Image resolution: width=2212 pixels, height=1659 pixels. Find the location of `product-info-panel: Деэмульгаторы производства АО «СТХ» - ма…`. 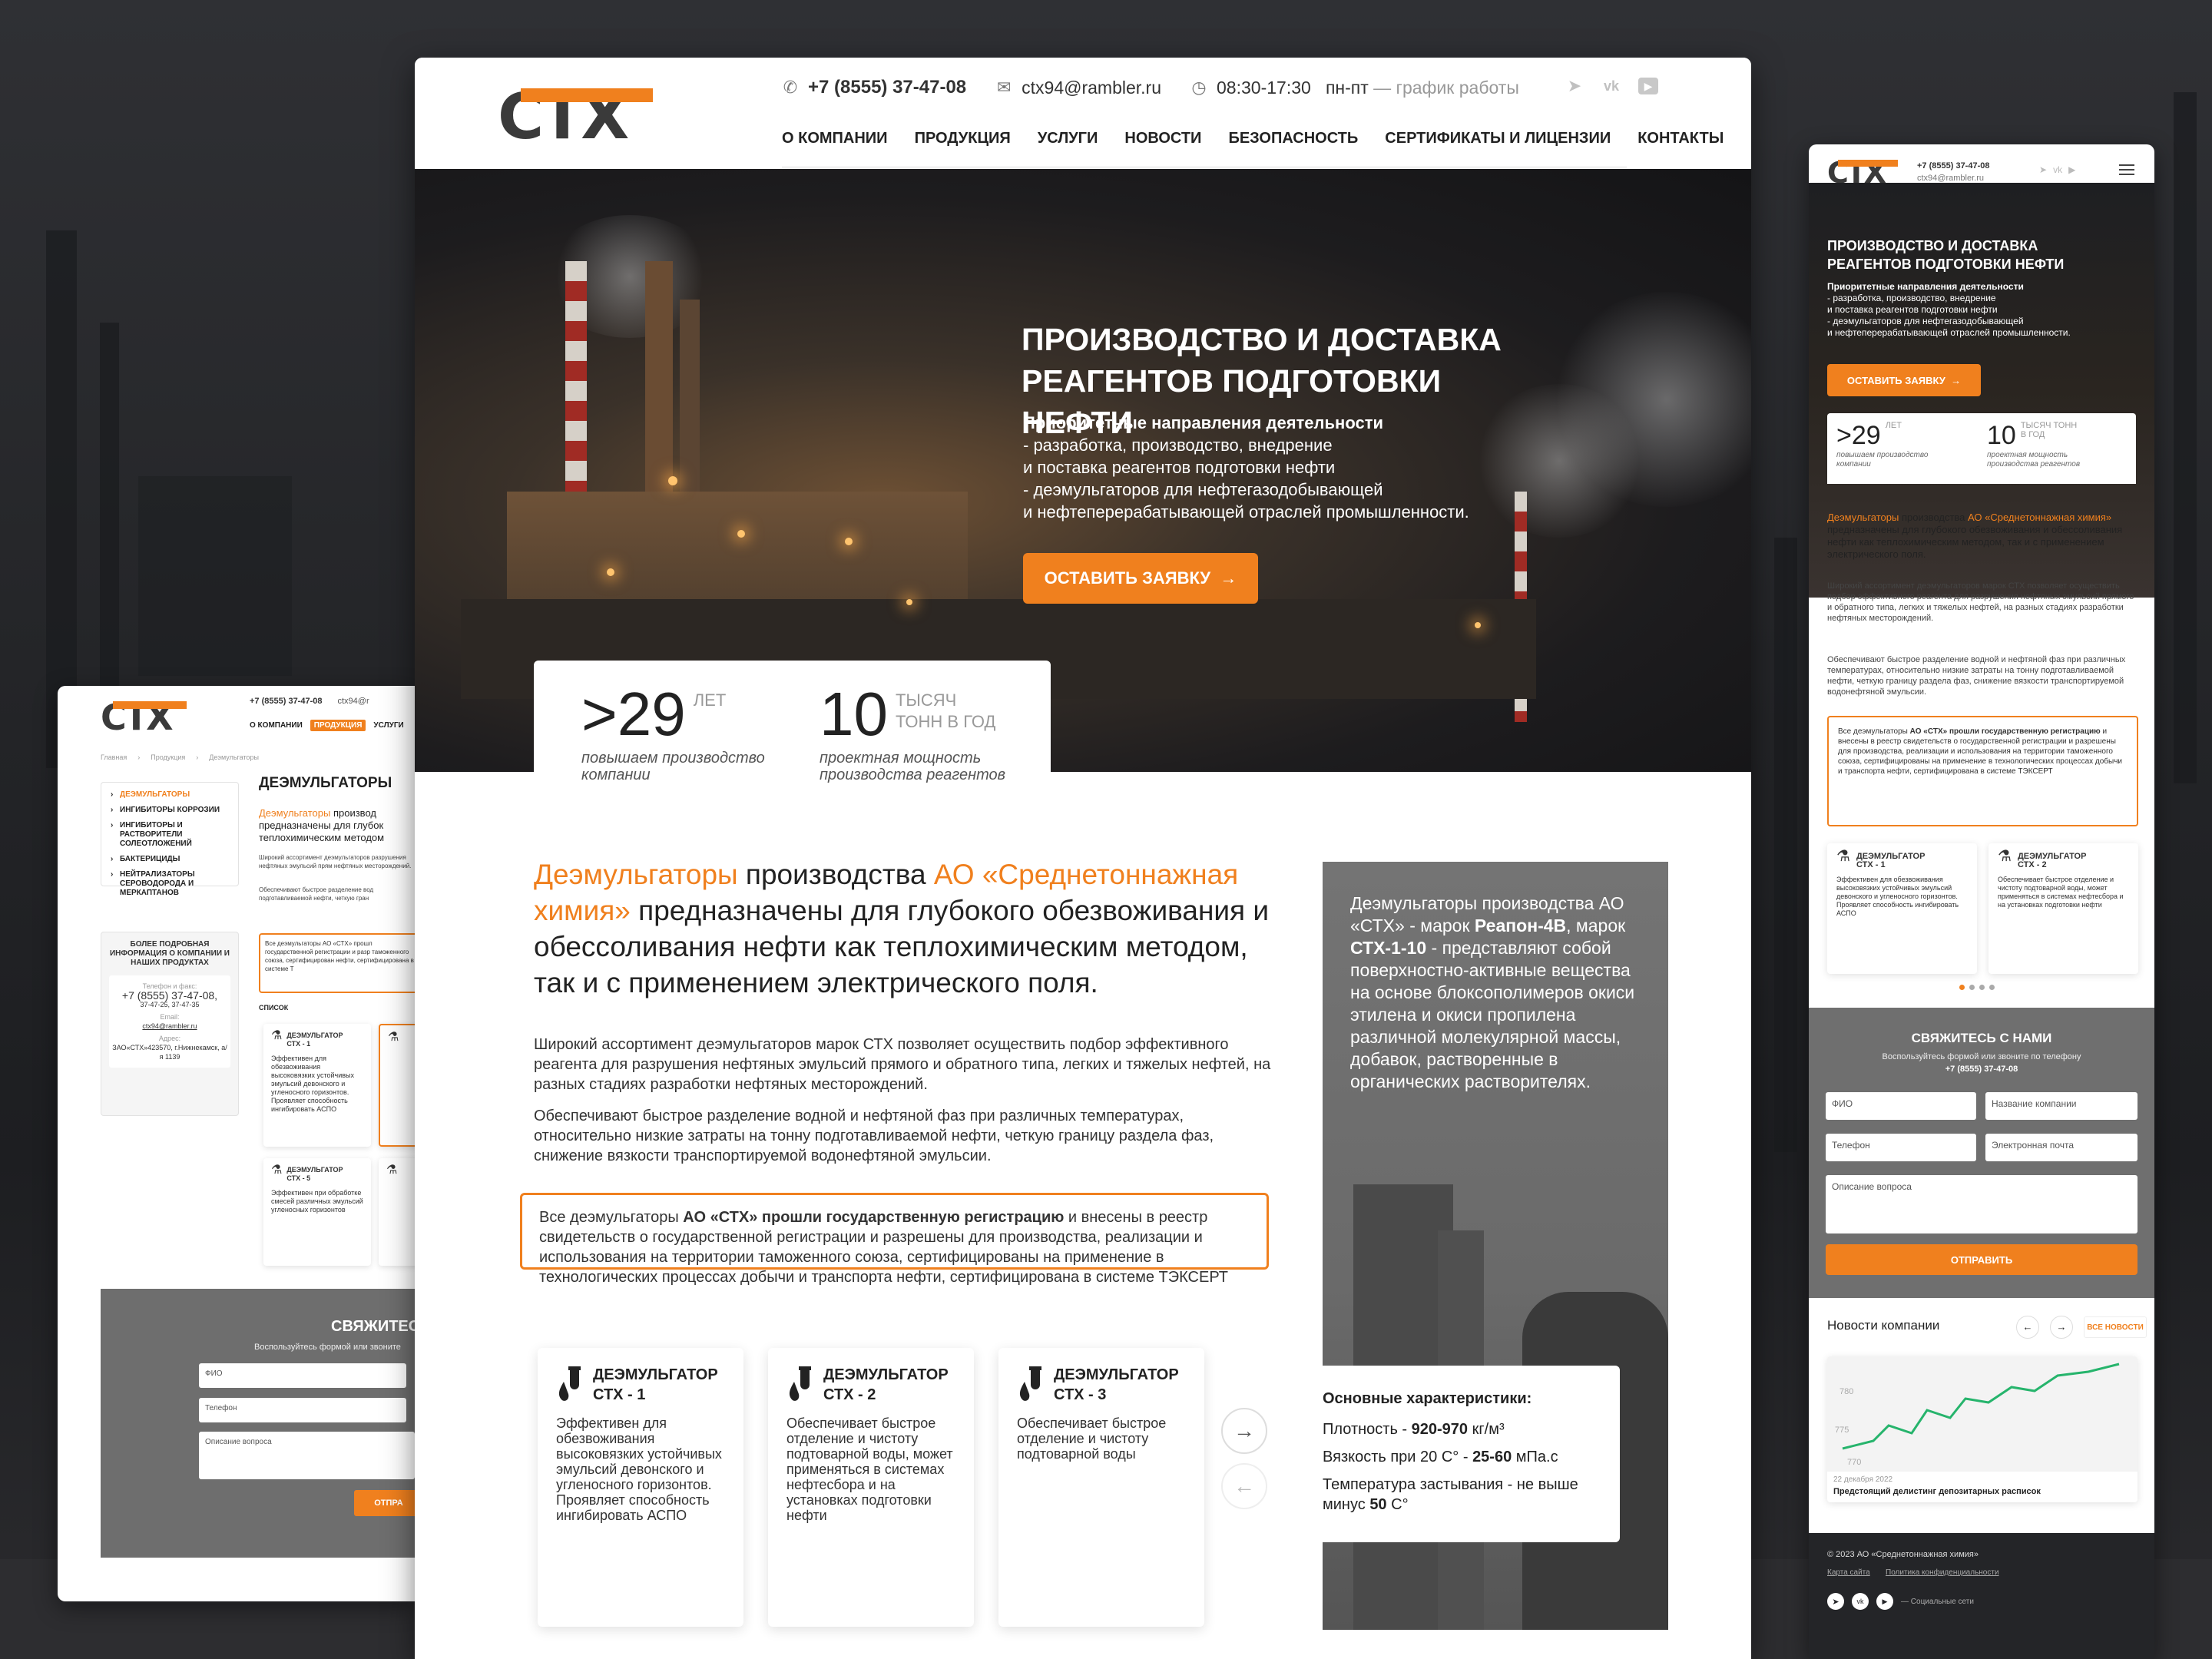

product-info-panel: Деэмульгаторы производства АО «СТХ» - ма… is located at coordinates (1495, 1246).